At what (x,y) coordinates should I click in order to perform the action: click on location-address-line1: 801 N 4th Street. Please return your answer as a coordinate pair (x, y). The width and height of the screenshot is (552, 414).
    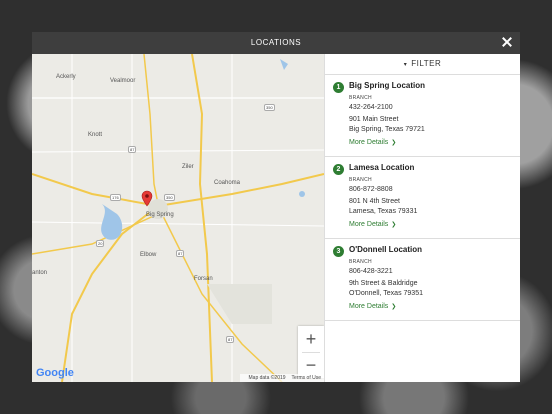
    Looking at the image, I should click on (374, 201).